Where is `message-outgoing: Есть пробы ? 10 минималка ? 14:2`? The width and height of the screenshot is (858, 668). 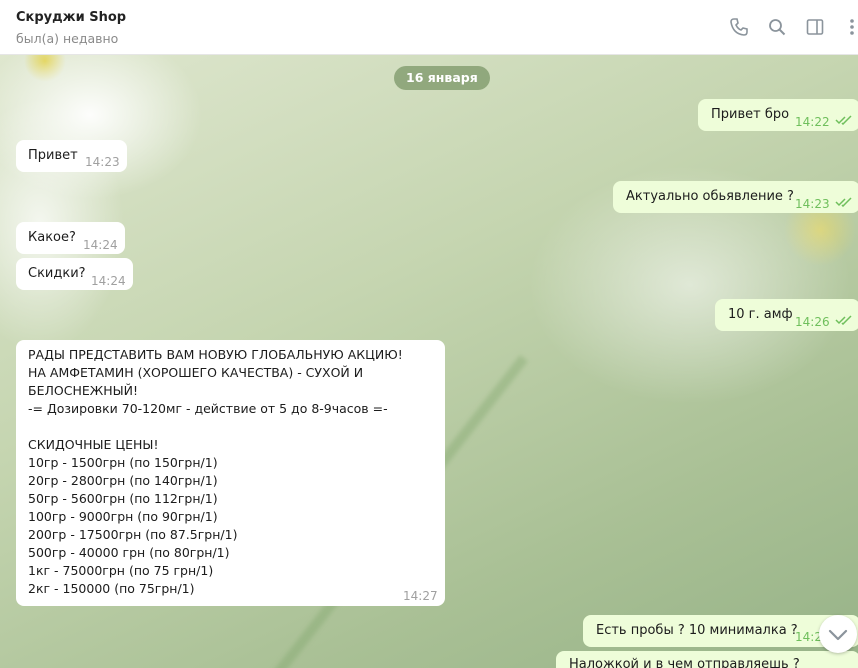 message-outgoing: Есть пробы ? 10 минималка ? 14:2 is located at coordinates (720, 631).